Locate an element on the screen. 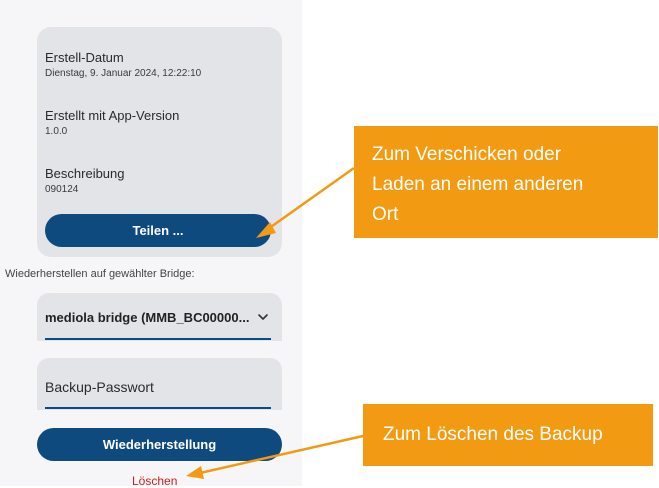 The width and height of the screenshot is (659, 488). created-date-value: Dienstag, 9. Januar 2024, 12:22:10 is located at coordinates (123, 73).